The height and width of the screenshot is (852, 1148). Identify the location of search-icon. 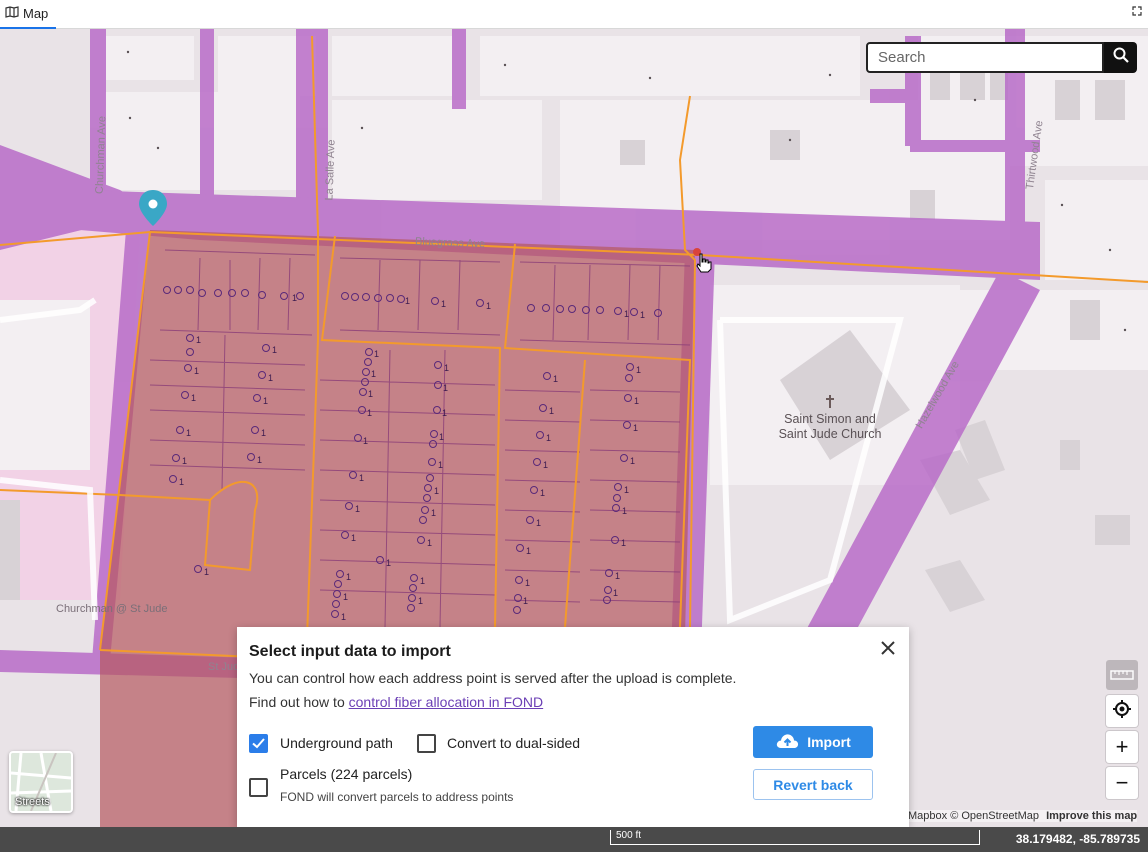
(1121, 57).